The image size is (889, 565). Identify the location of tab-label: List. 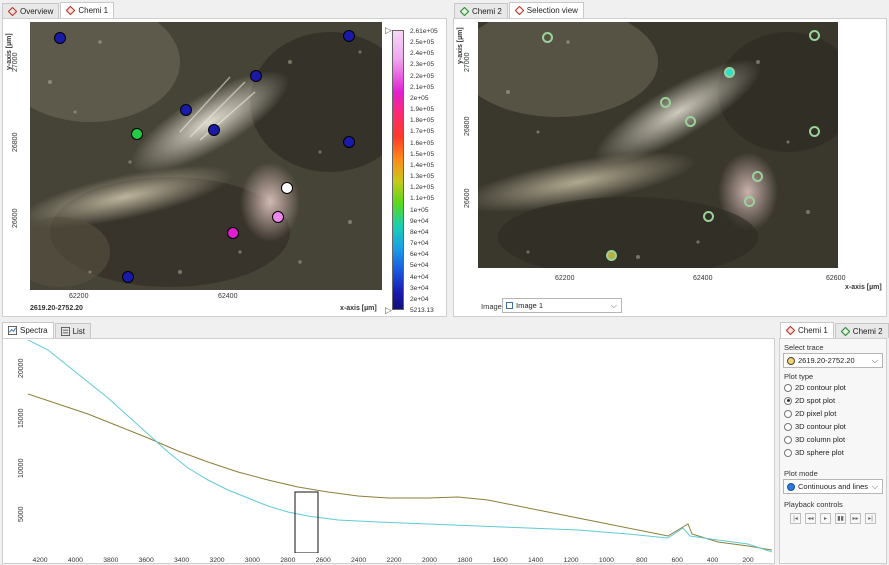
(79, 331).